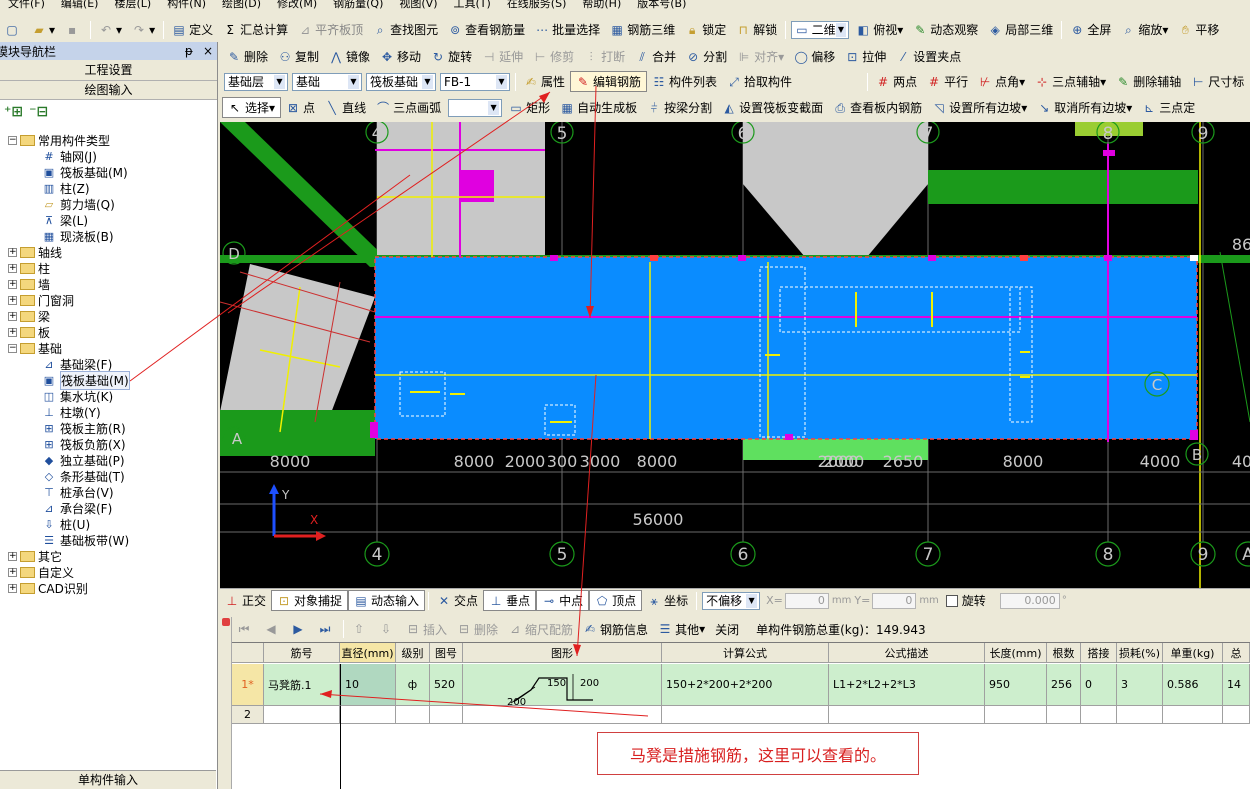 This screenshot has width=1250, height=789. What do you see at coordinates (806, 600) in the screenshot?
I see `x-input: 0` at bounding box center [806, 600].